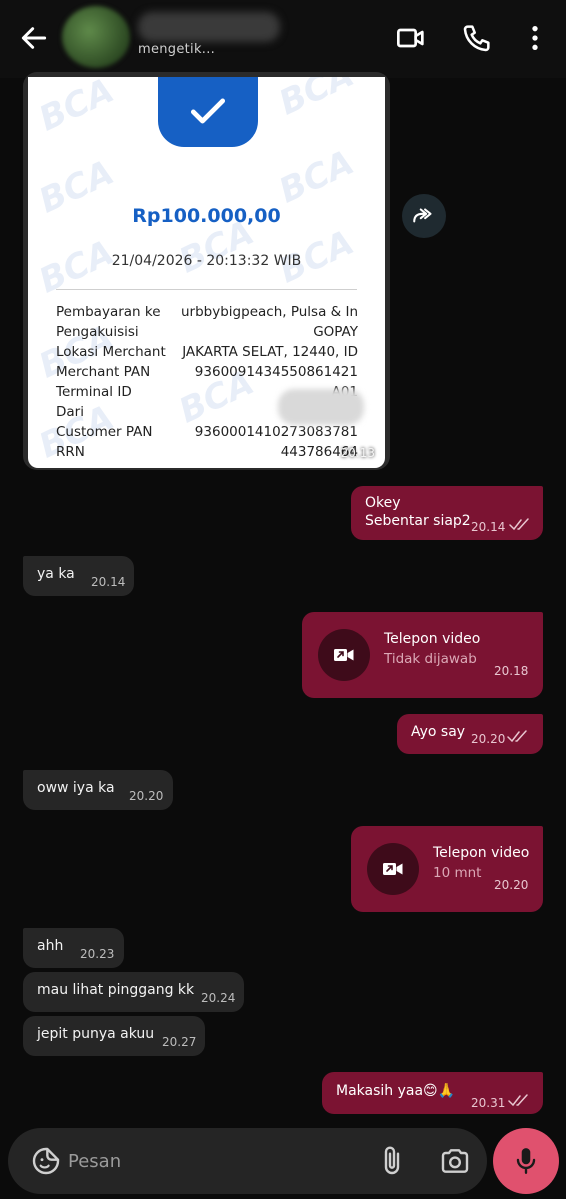 The width and height of the screenshot is (566, 1199). I want to click on message-text: ahh, so click(50, 946).